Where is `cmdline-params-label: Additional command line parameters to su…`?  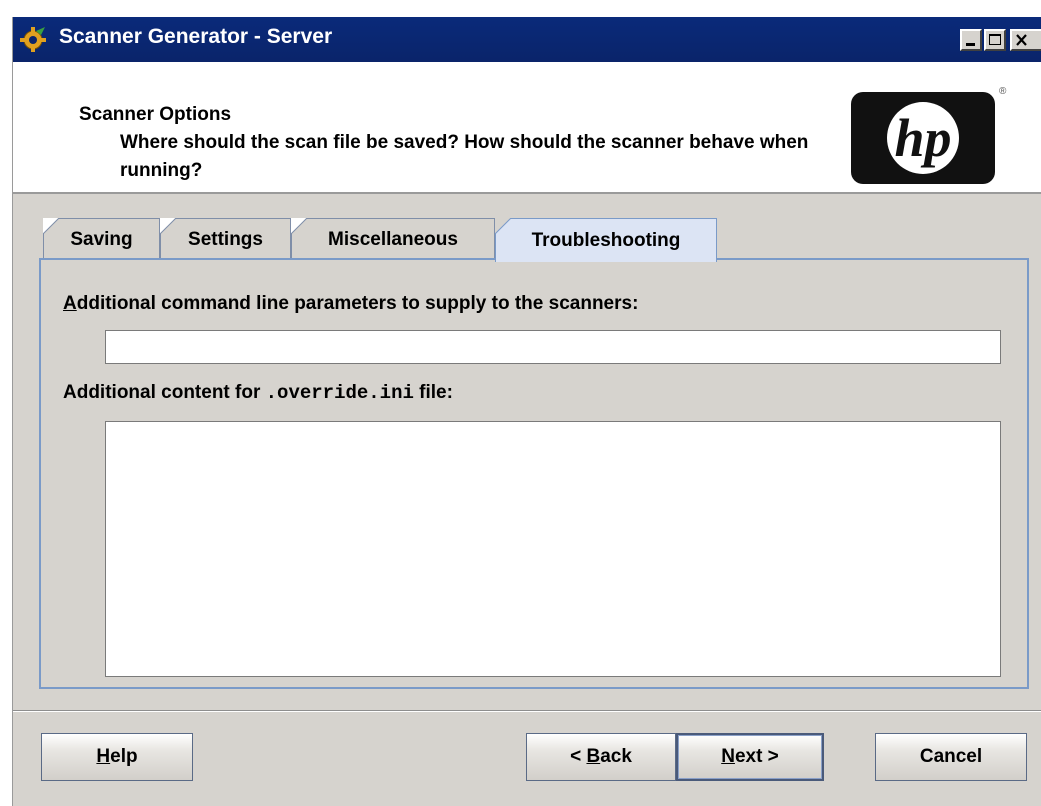 cmdline-params-label: Additional command line parameters to su… is located at coordinates (350, 304).